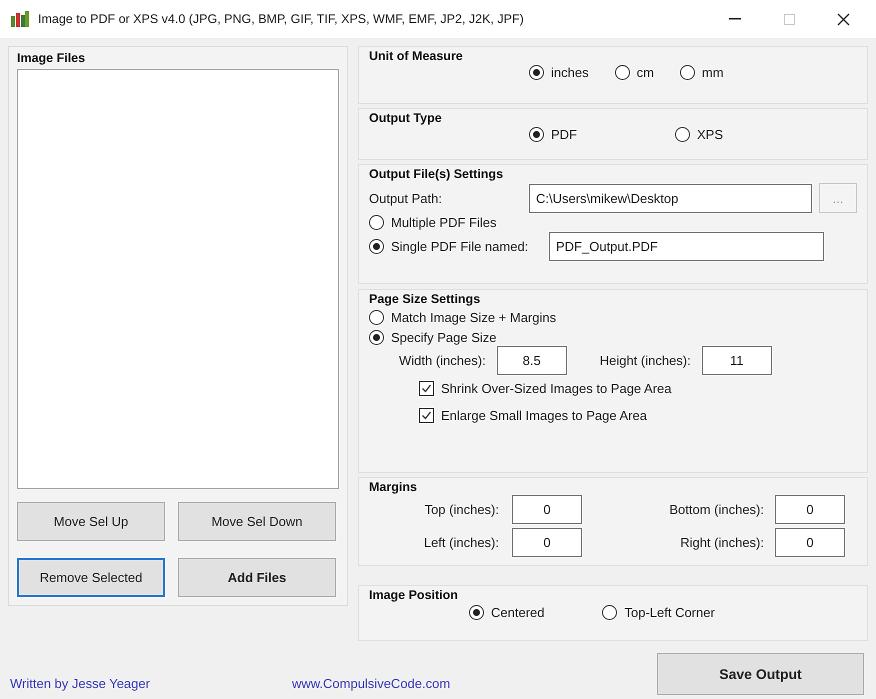 The height and width of the screenshot is (699, 876). What do you see at coordinates (257, 577) in the screenshot?
I see `action-button: Add Files` at bounding box center [257, 577].